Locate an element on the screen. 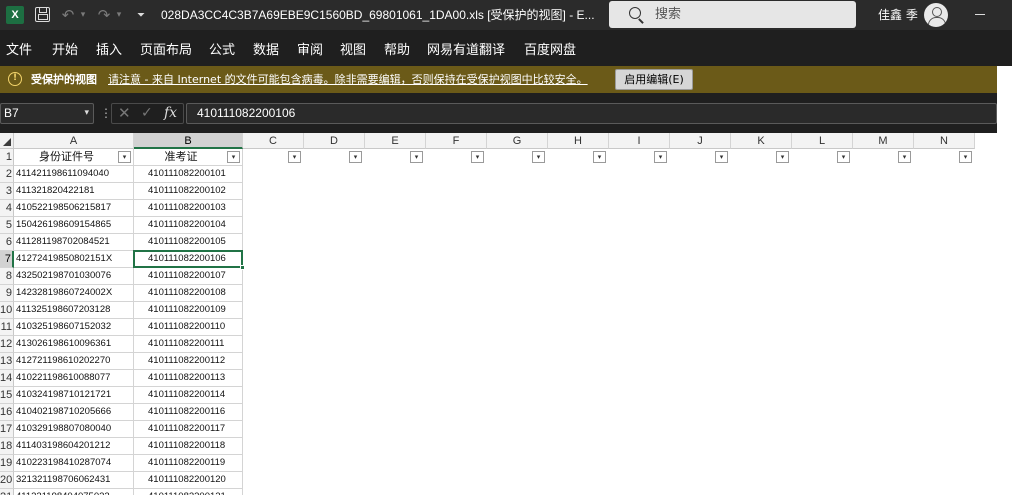 The width and height of the screenshot is (1012, 495). customize-toolbar-icon: ⏷ is located at coordinates (141, 15).